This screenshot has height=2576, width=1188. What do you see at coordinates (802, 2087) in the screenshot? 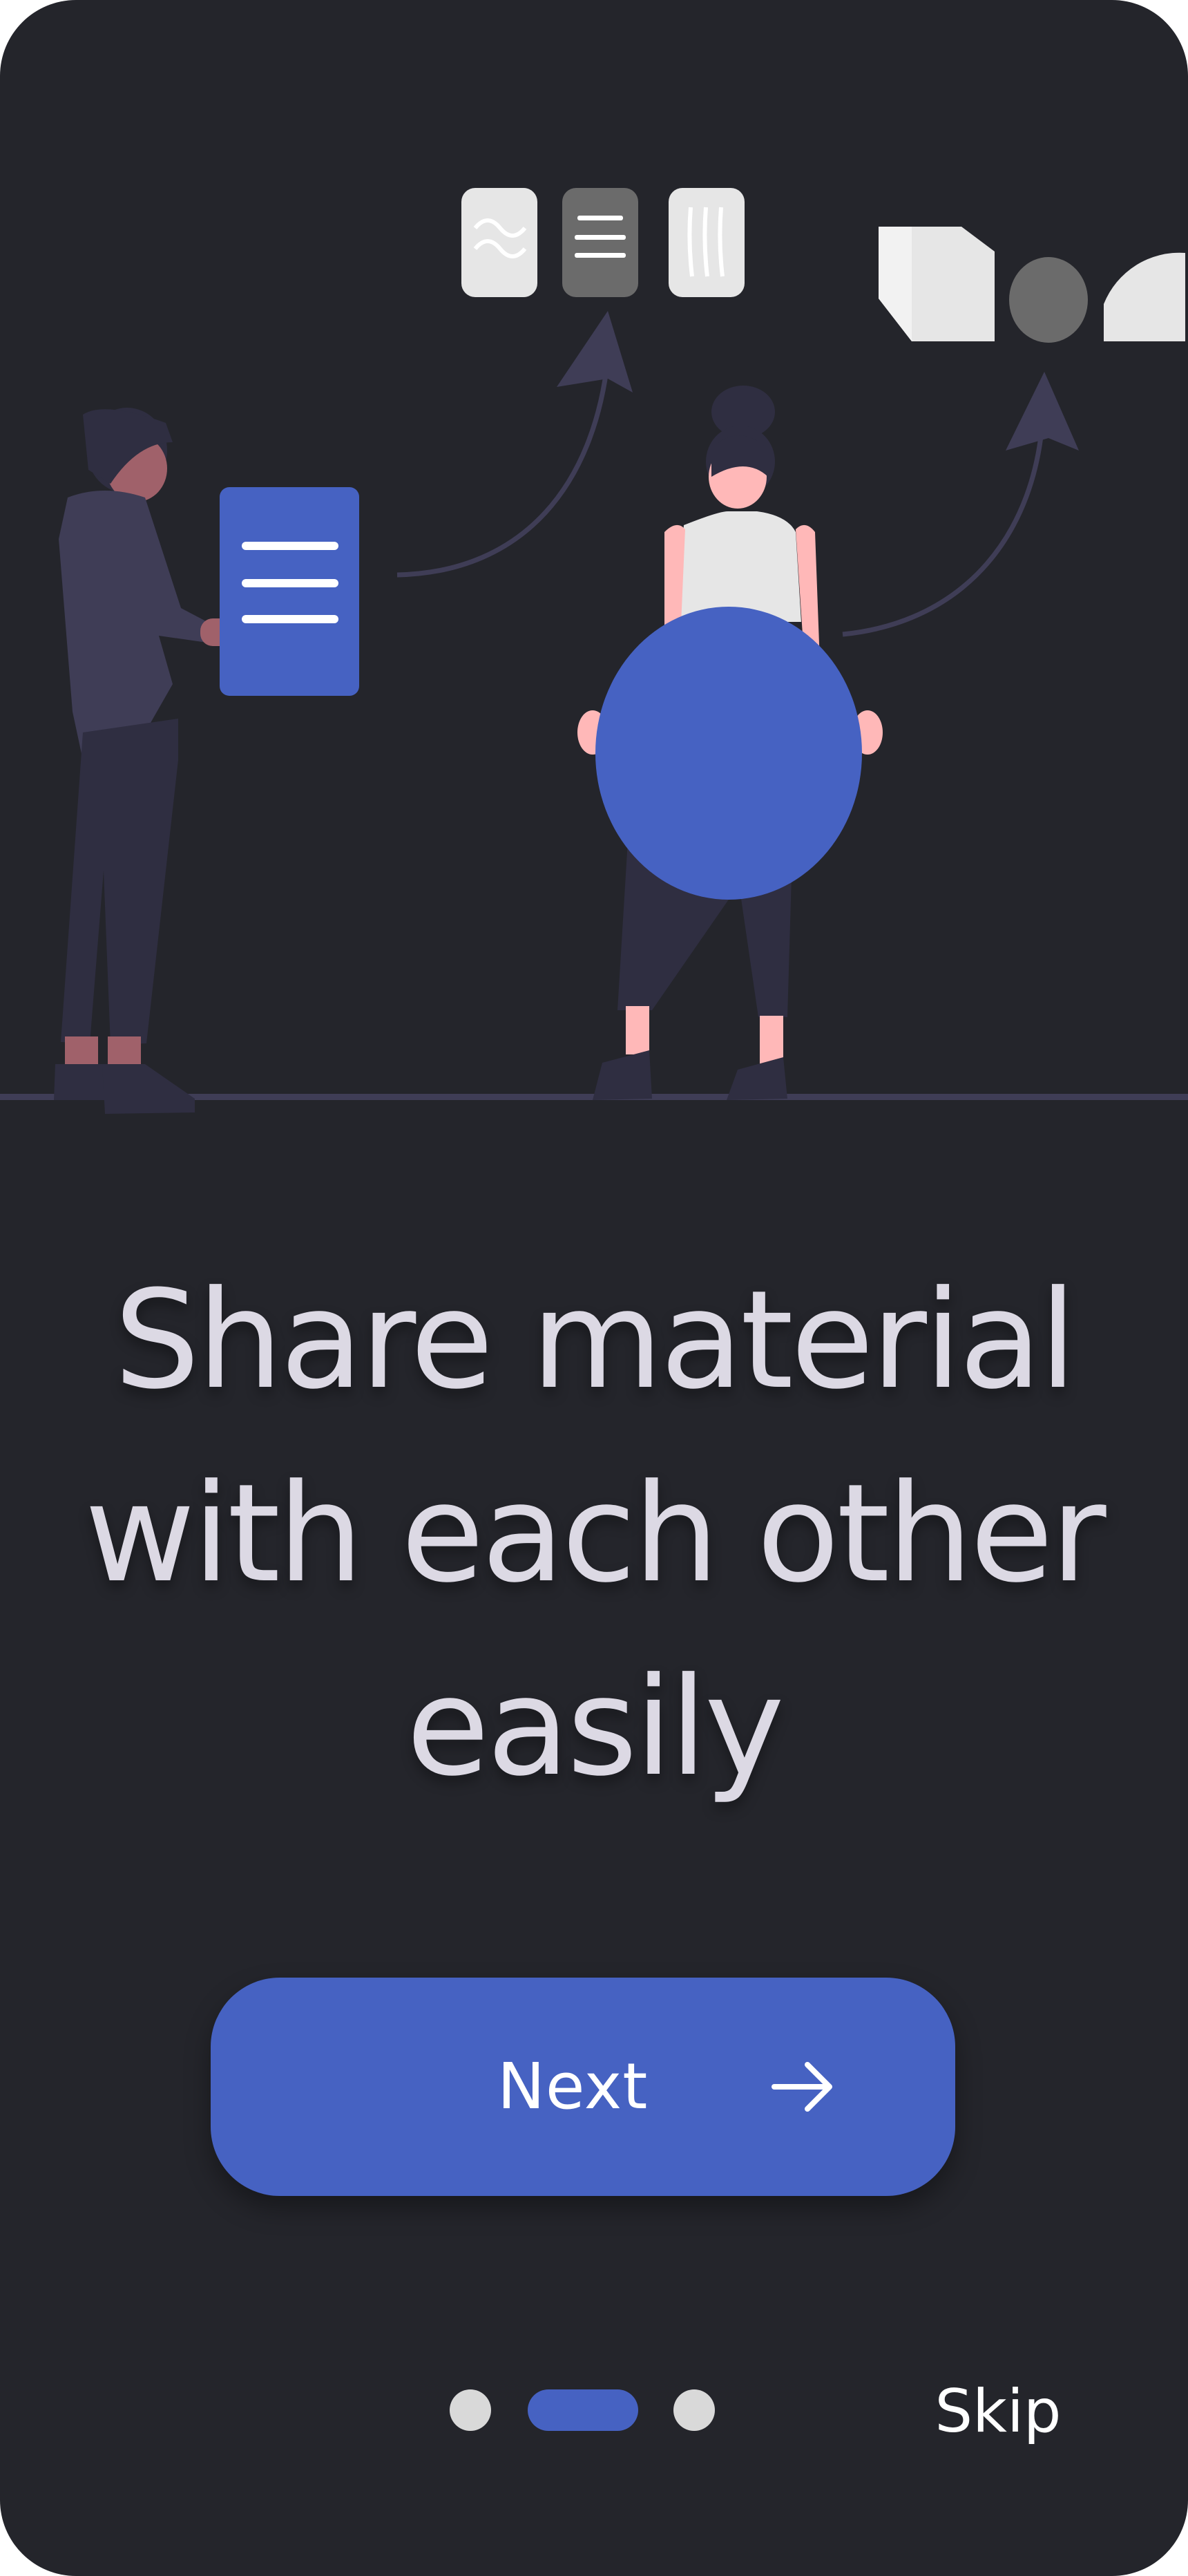
I see `arrow-right-icon` at bounding box center [802, 2087].